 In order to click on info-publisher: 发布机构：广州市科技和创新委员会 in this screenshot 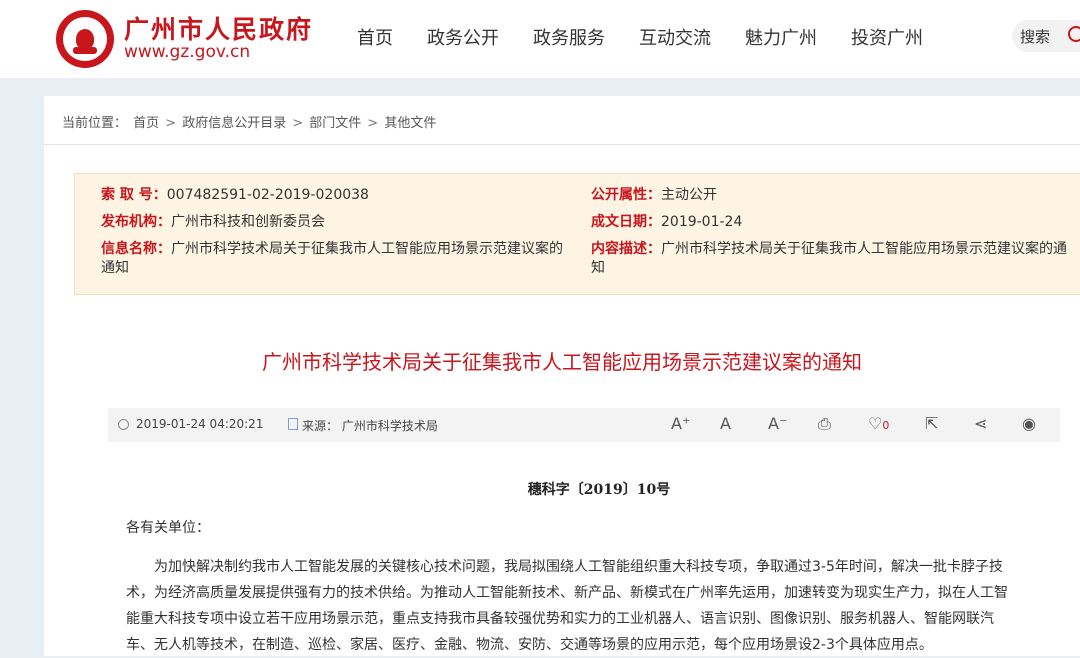, I will do `click(336, 222)`.